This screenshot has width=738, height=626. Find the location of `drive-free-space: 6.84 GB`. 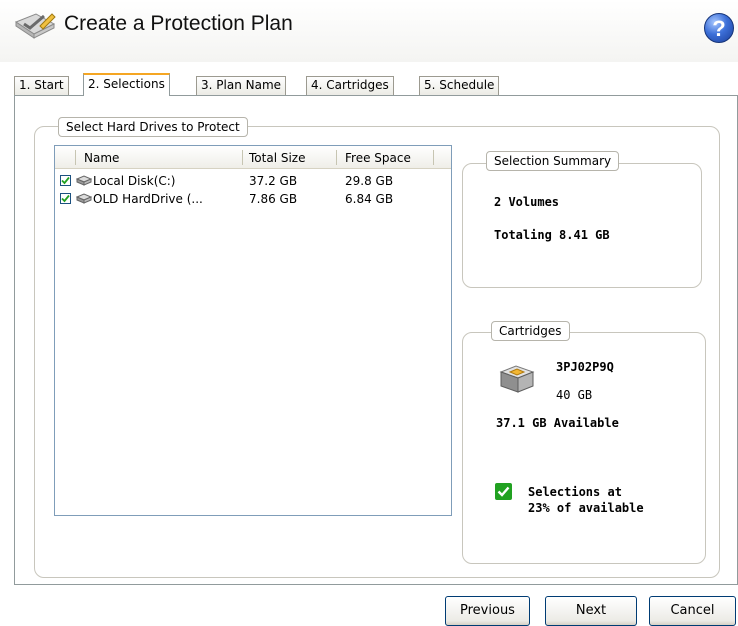

drive-free-space: 6.84 GB is located at coordinates (369, 199).